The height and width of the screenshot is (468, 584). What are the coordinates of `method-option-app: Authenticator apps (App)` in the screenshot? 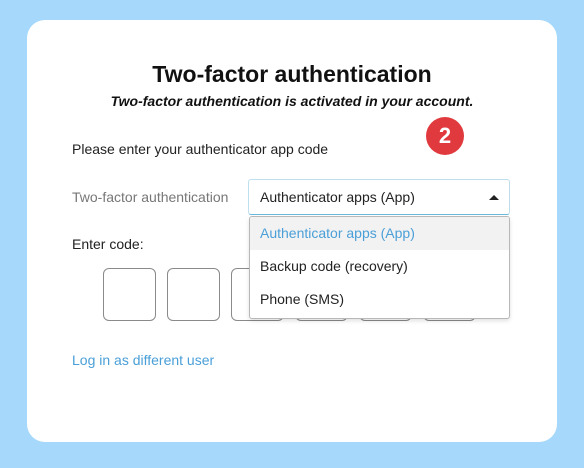 It's located at (379, 233).